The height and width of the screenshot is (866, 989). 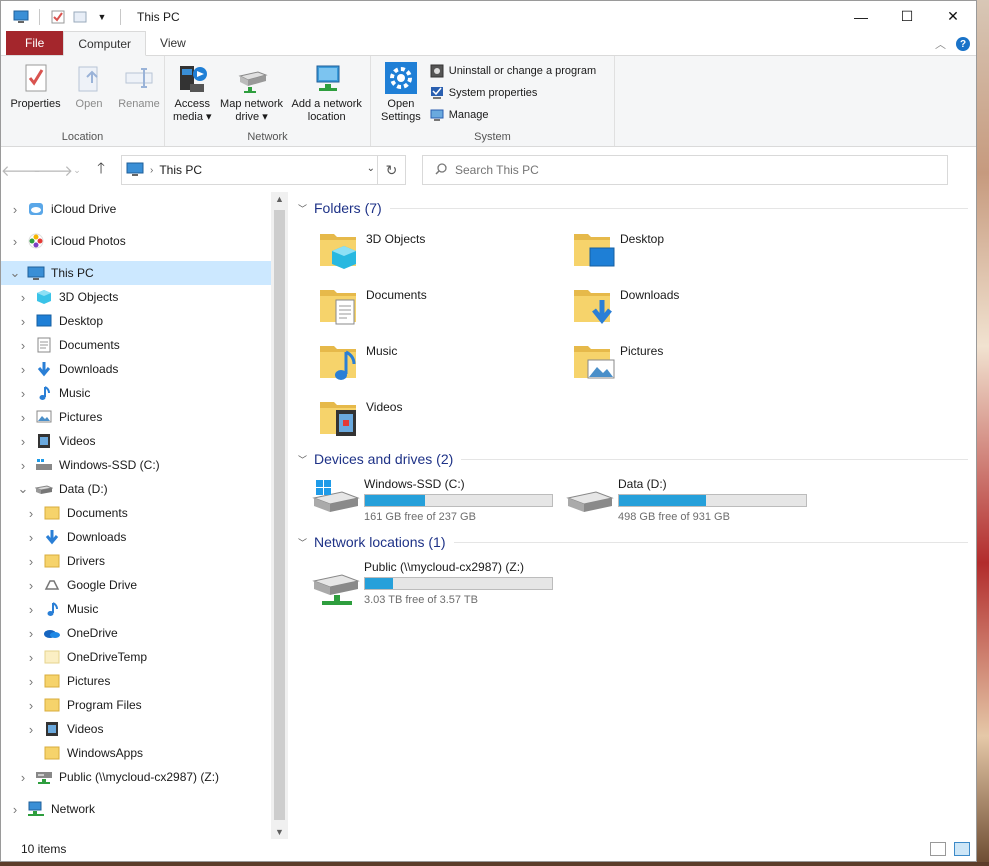 What do you see at coordinates (105, 43) in the screenshot?
I see `tab-computer: Computer` at bounding box center [105, 43].